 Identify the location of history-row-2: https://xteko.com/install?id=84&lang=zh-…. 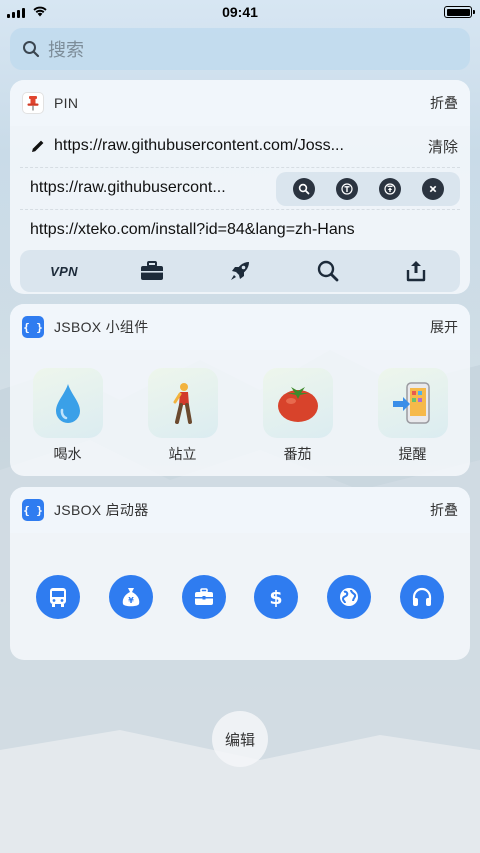
(240, 230).